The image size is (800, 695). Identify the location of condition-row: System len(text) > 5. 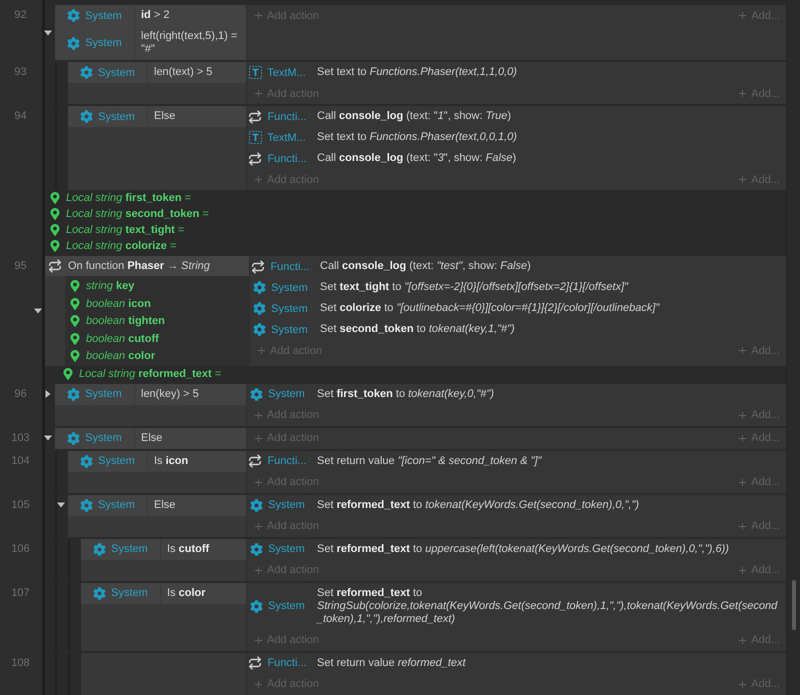
(157, 72).